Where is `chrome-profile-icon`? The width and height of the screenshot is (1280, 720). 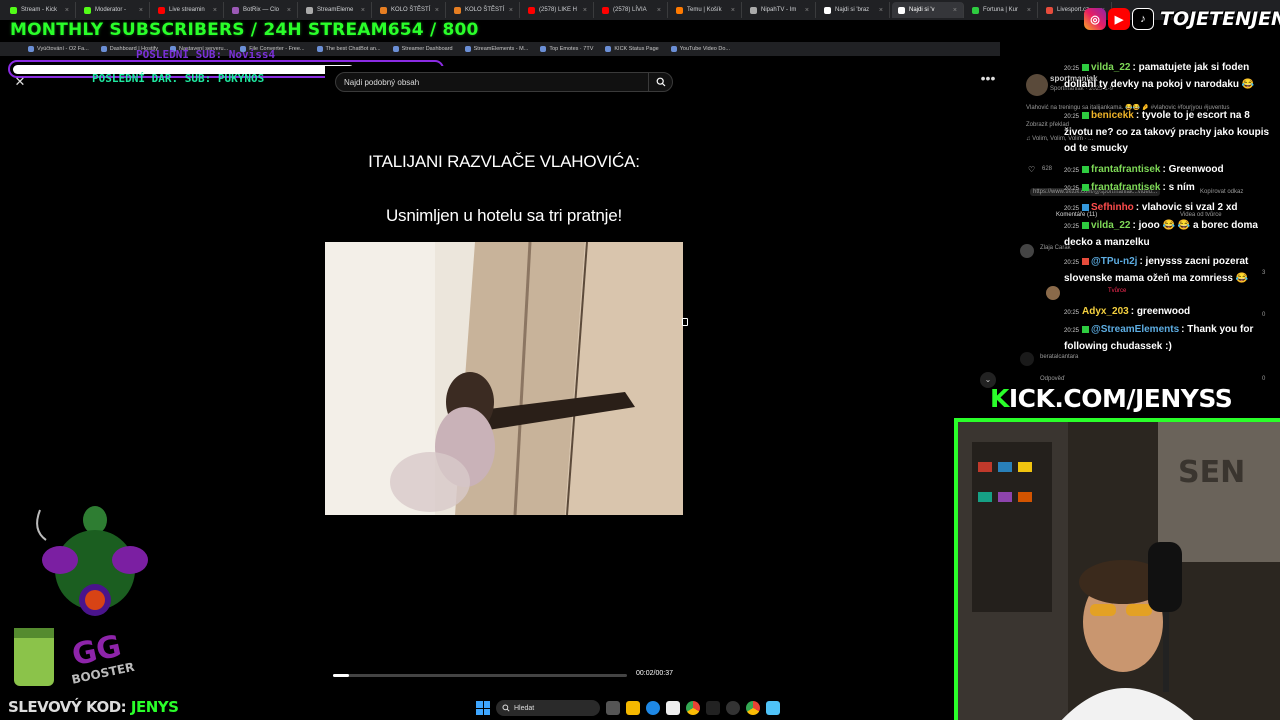
chrome-profile-icon is located at coordinates (753, 708).